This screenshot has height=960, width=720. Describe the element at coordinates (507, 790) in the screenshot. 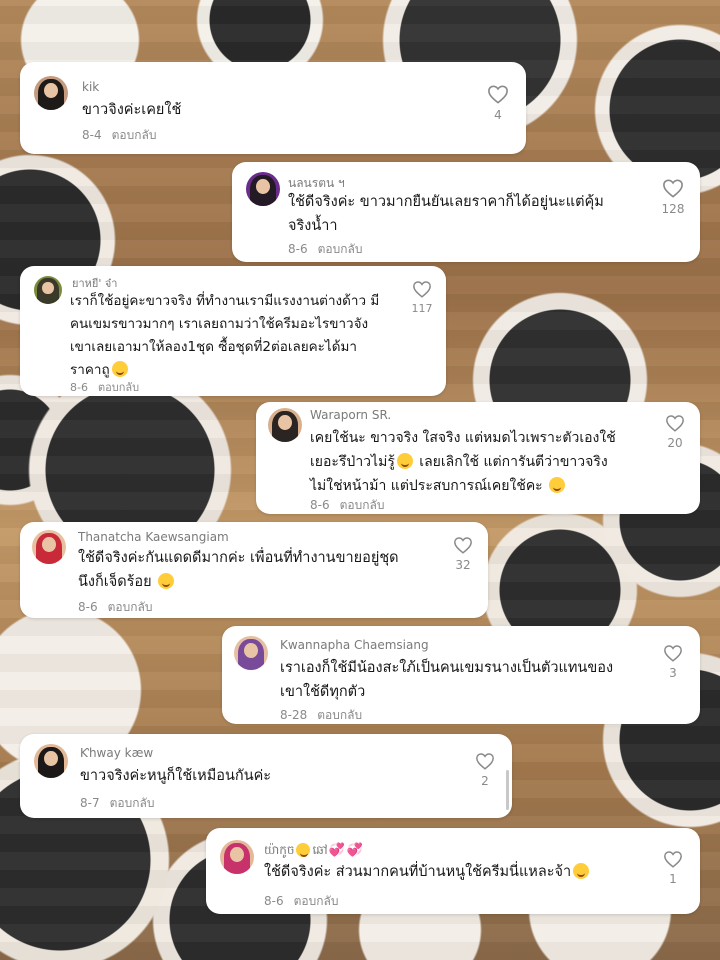

I see `scrollbar` at that location.